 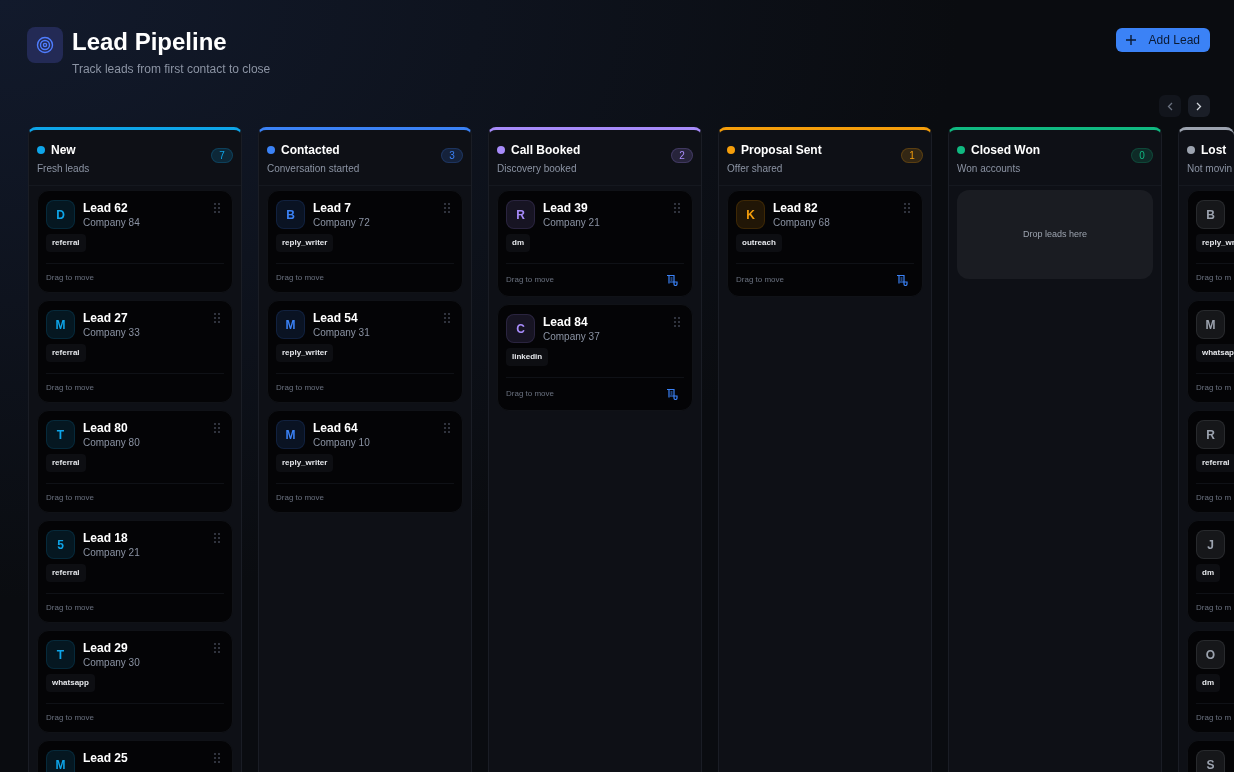 I want to click on lead-card: 5 Lead 18 Company 21 referral Drag to move, so click(x=135, y=571).